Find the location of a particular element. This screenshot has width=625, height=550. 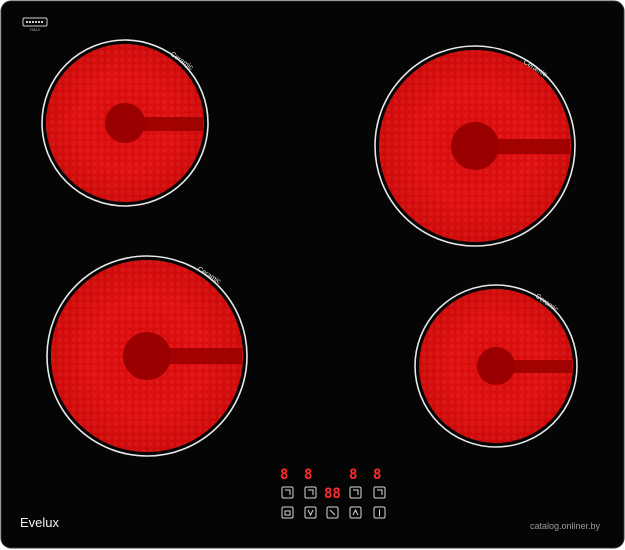

zone-display-4: 8 is located at coordinates (377, 475).